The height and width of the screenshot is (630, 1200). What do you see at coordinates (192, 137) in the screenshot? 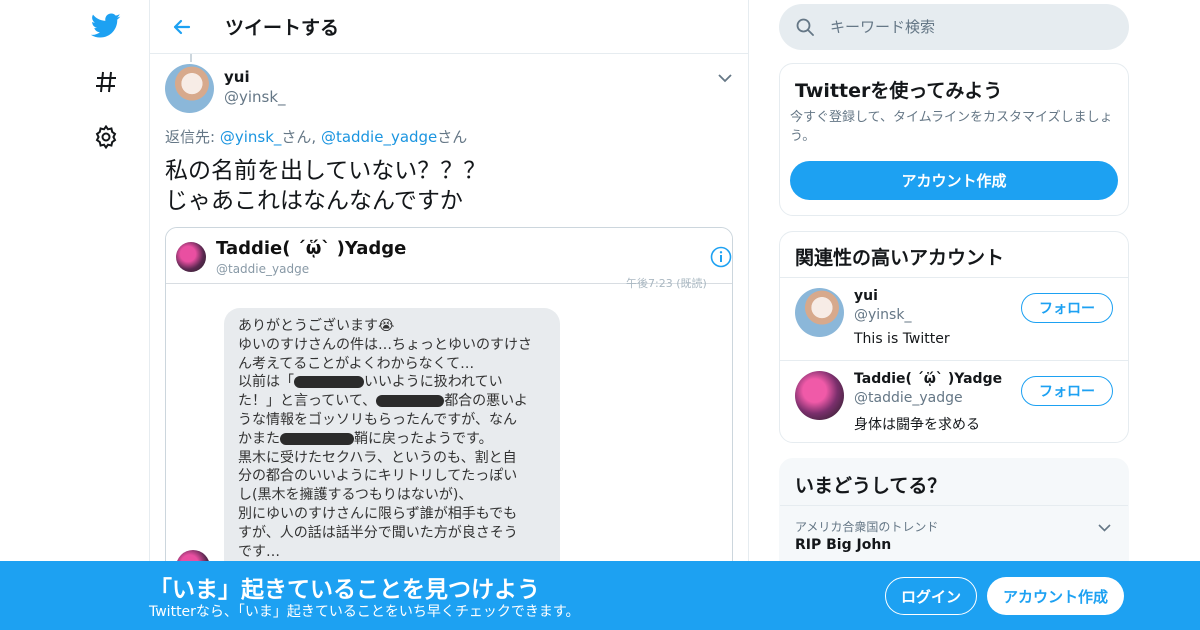
I see `reply-prefix: 返信先:` at bounding box center [192, 137].